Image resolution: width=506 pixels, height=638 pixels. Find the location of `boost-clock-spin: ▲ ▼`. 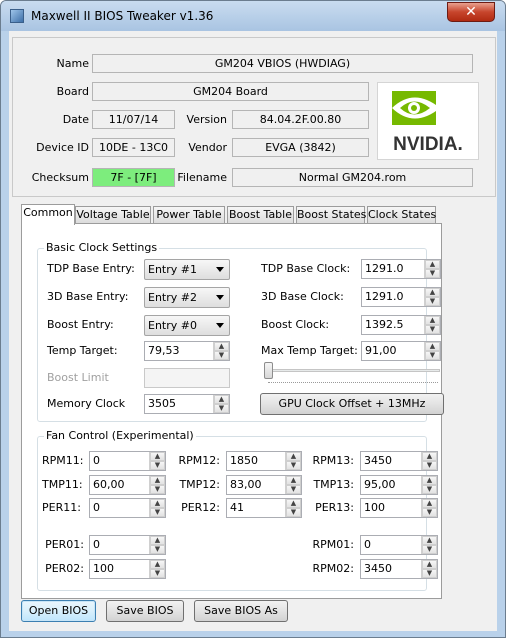

boost-clock-spin: ▲ ▼ is located at coordinates (432, 325).